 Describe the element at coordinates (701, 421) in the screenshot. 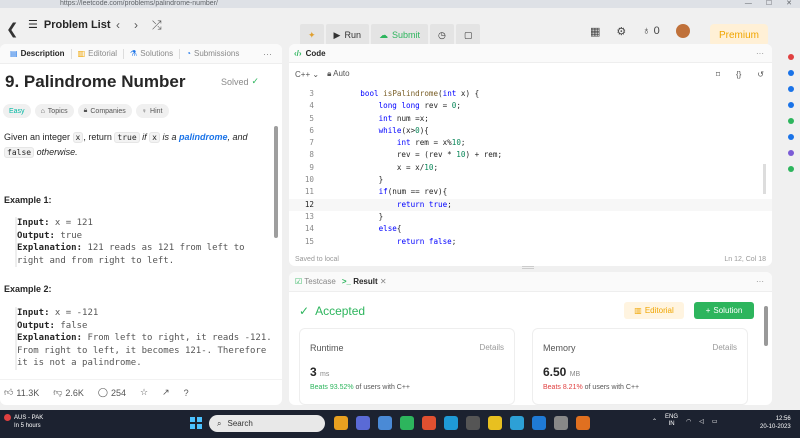

I see `volume-icon: ◁` at that location.